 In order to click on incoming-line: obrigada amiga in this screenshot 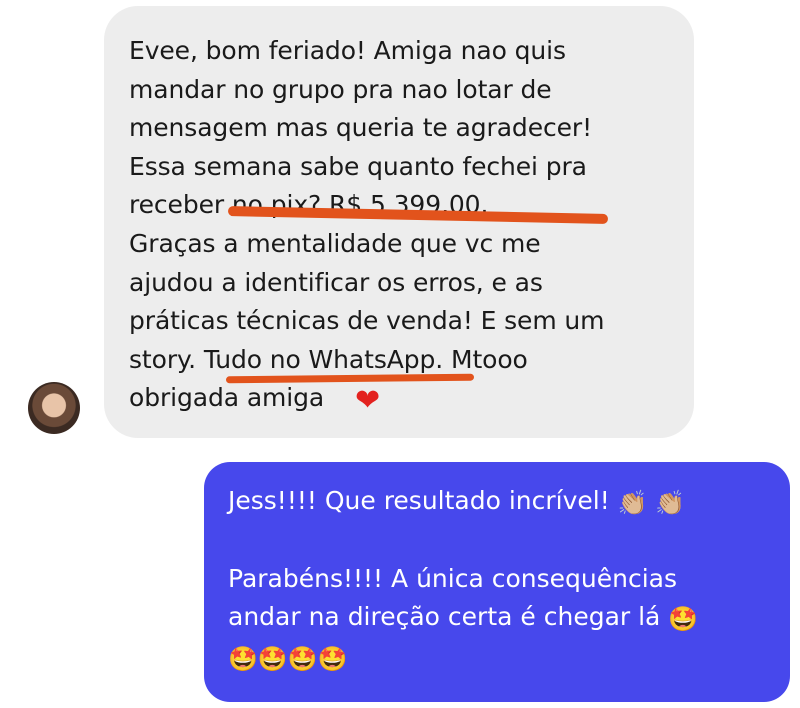, I will do `click(227, 398)`.